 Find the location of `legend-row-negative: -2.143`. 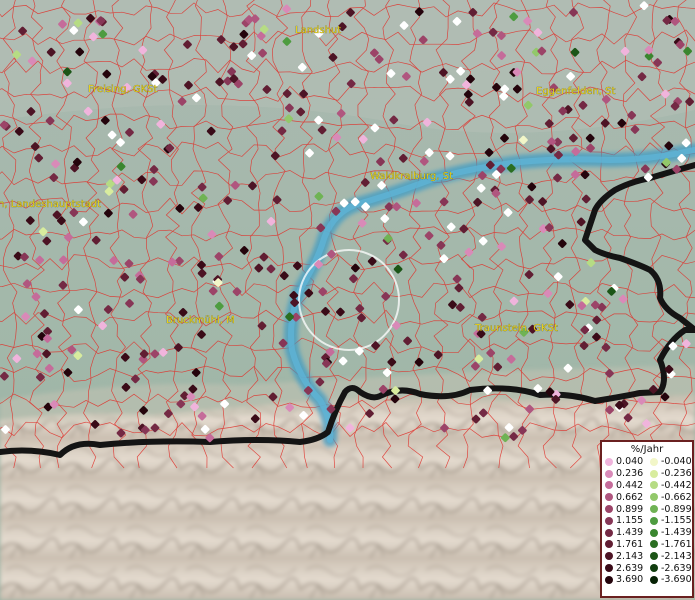

legend-row-negative: -2.143 is located at coordinates (669, 556).